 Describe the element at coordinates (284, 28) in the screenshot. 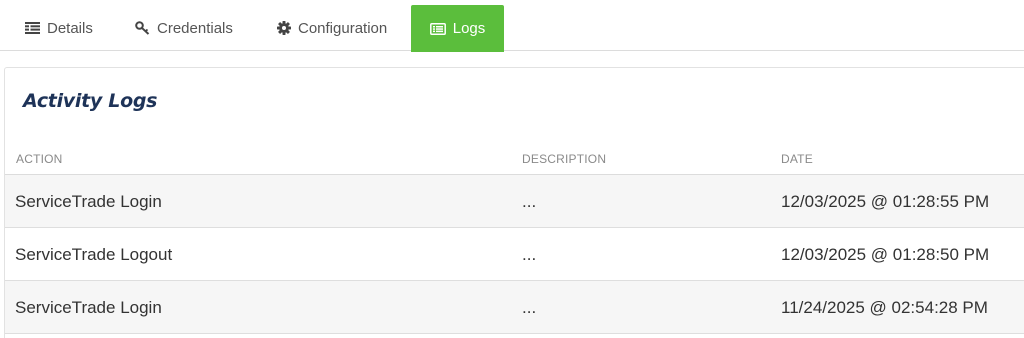

I see `gear-icon` at that location.